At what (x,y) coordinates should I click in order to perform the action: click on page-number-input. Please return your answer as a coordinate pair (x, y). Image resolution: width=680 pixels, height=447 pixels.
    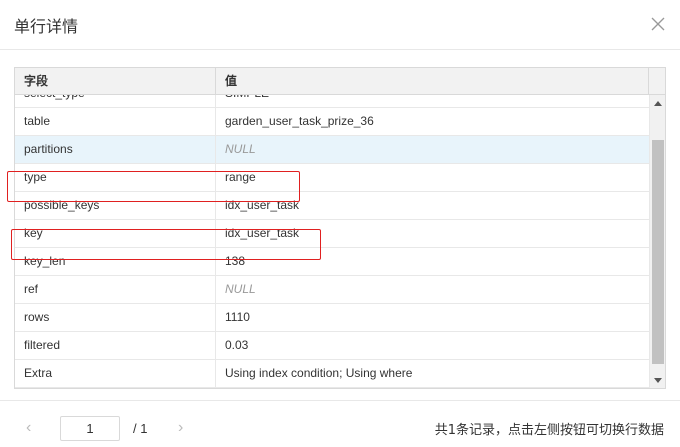
    Looking at the image, I should click on (90, 428).